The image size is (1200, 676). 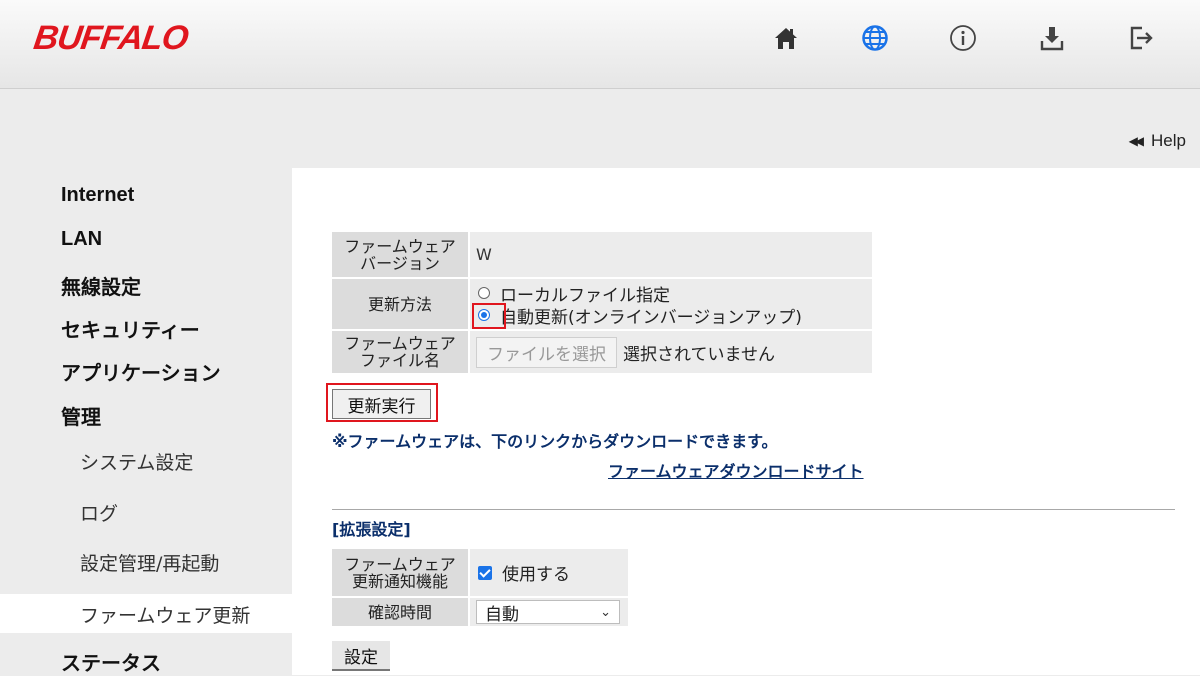 What do you see at coordinates (1136, 141) in the screenshot?
I see `collapse-arrows-icon: ◀◀` at bounding box center [1136, 141].